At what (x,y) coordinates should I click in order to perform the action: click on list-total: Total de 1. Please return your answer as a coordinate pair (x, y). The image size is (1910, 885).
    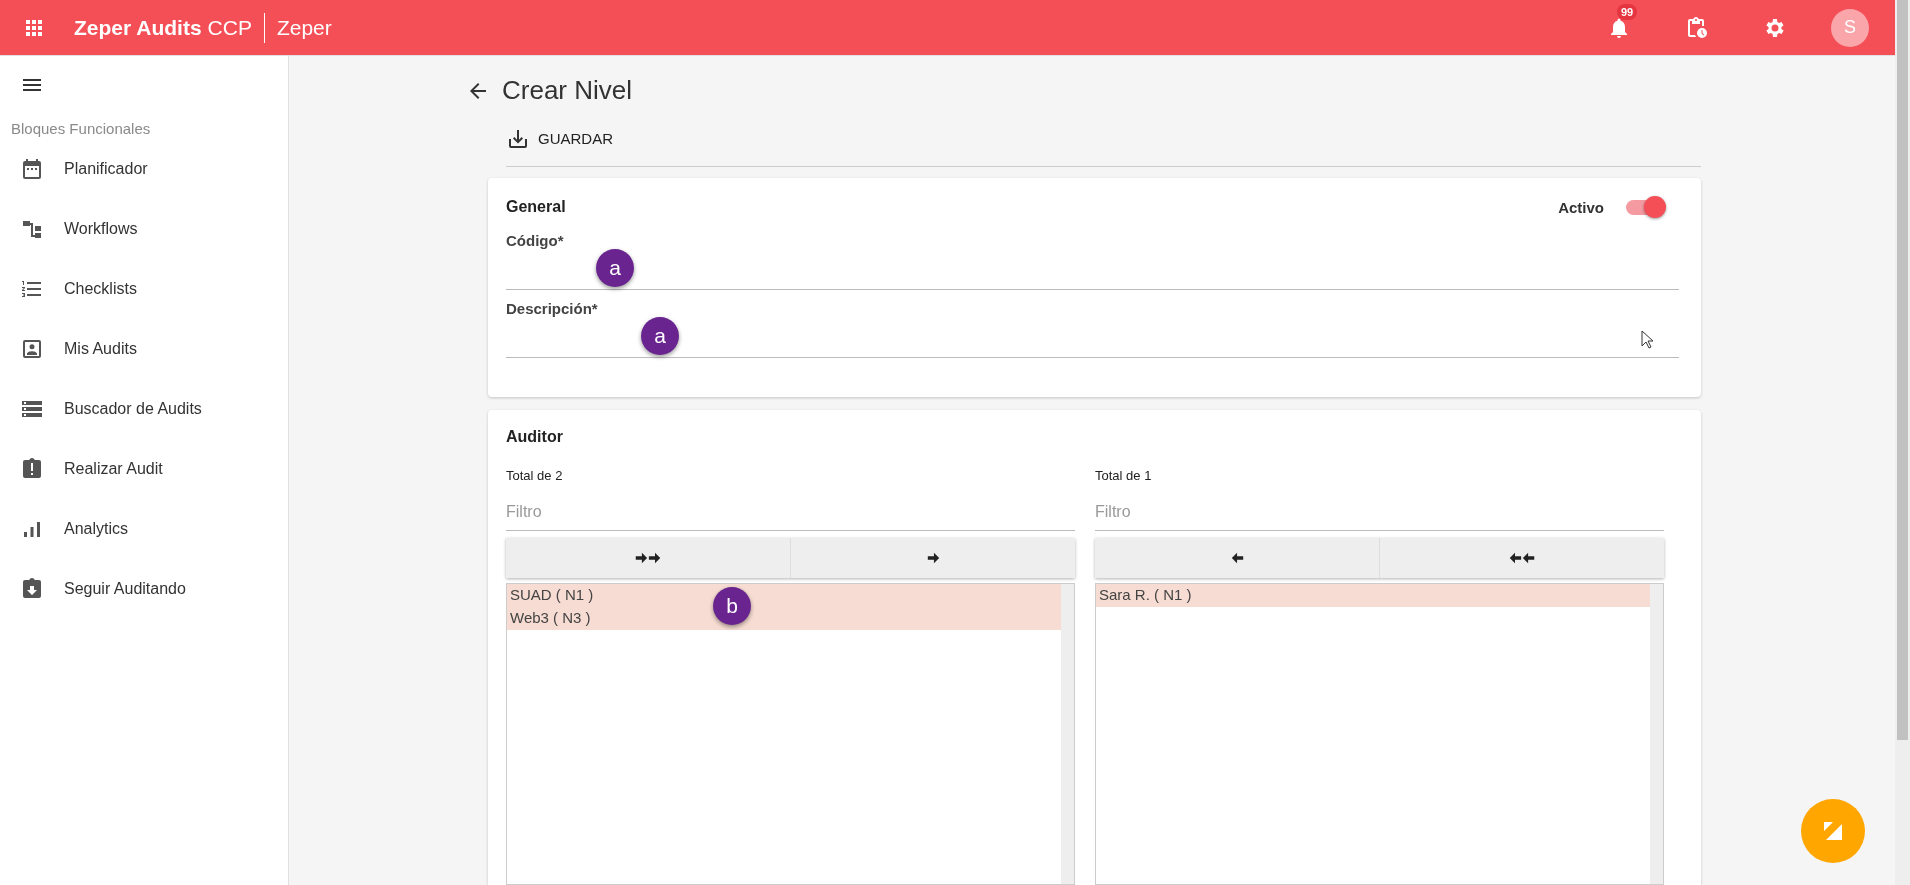
    Looking at the image, I should click on (1124, 475).